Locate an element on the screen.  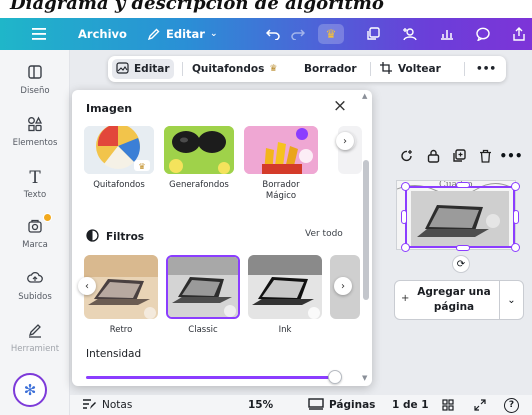
zoom-level: 15% is located at coordinates (260, 405).